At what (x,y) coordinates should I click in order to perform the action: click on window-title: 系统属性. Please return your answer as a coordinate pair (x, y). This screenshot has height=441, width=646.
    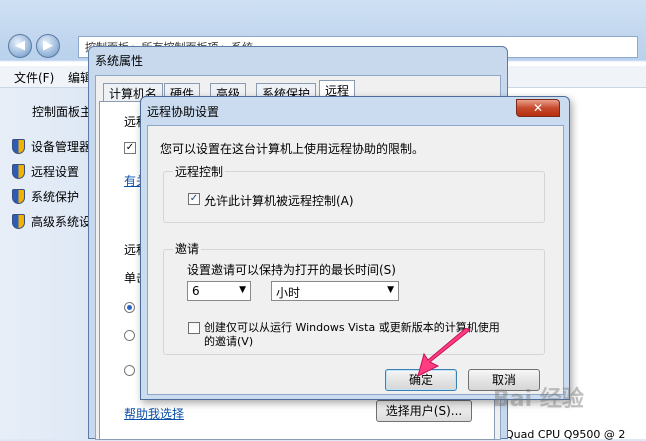
    Looking at the image, I should click on (119, 61).